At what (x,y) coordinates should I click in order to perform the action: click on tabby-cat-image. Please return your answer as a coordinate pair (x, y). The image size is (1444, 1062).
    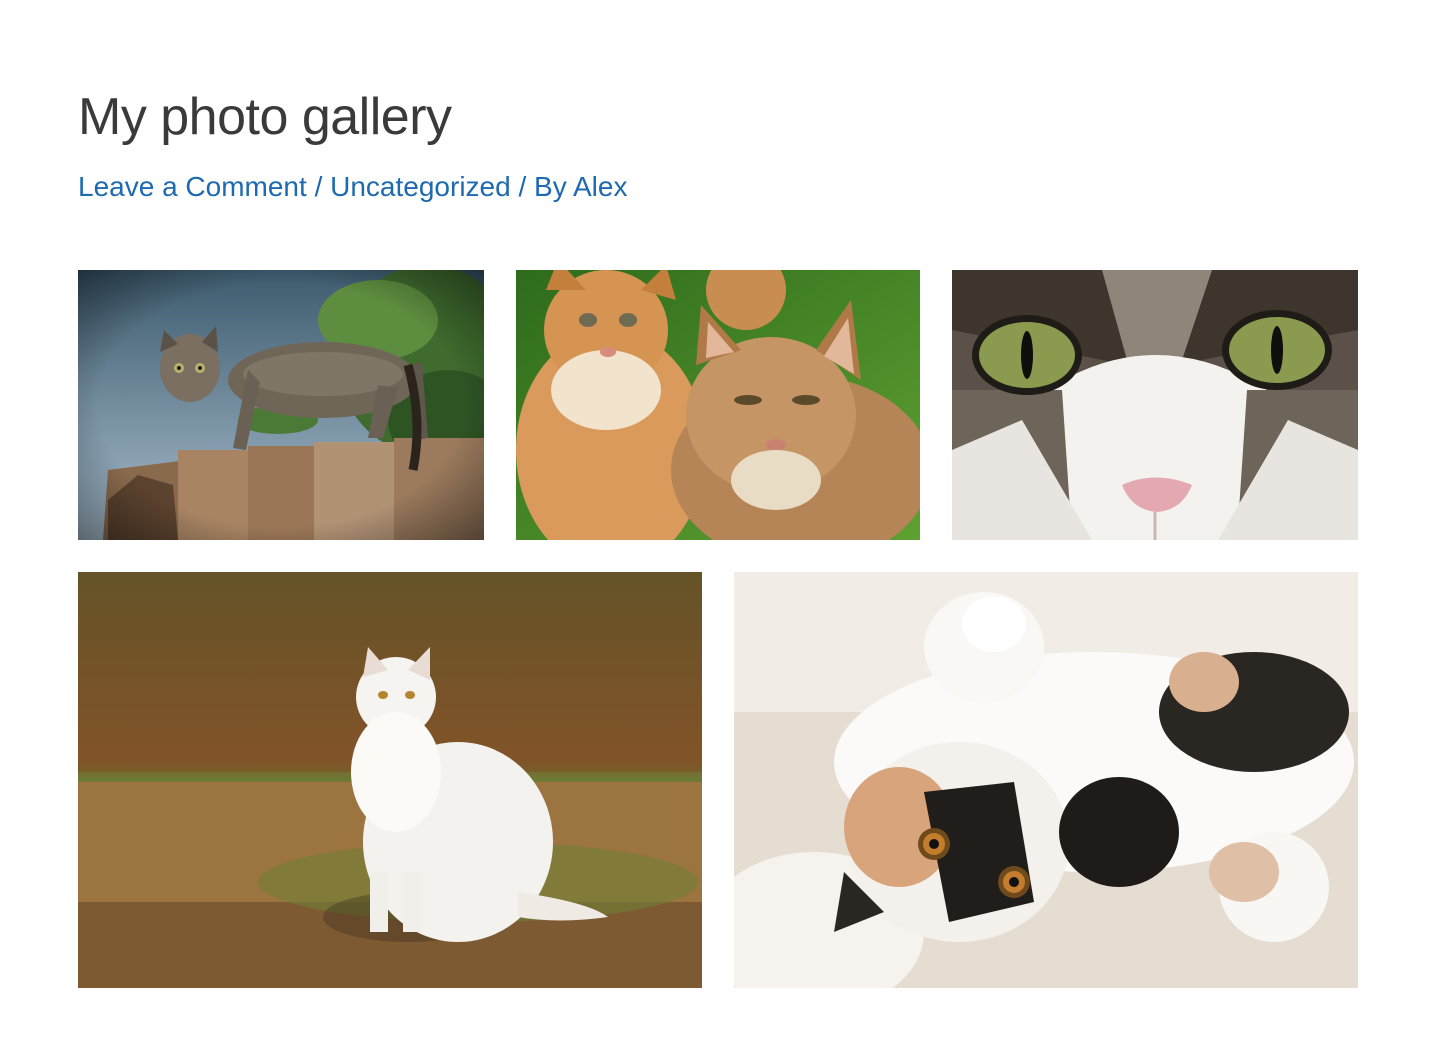
    Looking at the image, I should click on (281, 405).